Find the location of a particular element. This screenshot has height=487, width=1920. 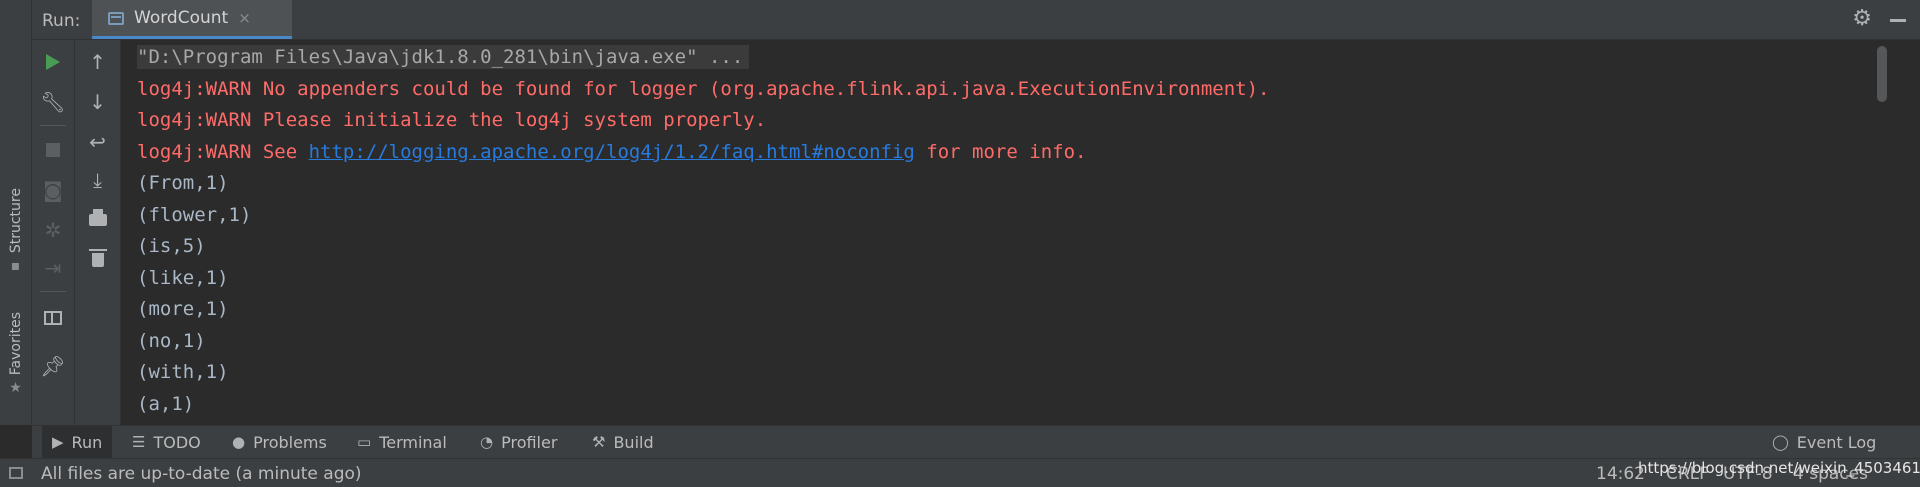

favorites-tool-tab: Favorites ★ is located at coordinates (15, 353).